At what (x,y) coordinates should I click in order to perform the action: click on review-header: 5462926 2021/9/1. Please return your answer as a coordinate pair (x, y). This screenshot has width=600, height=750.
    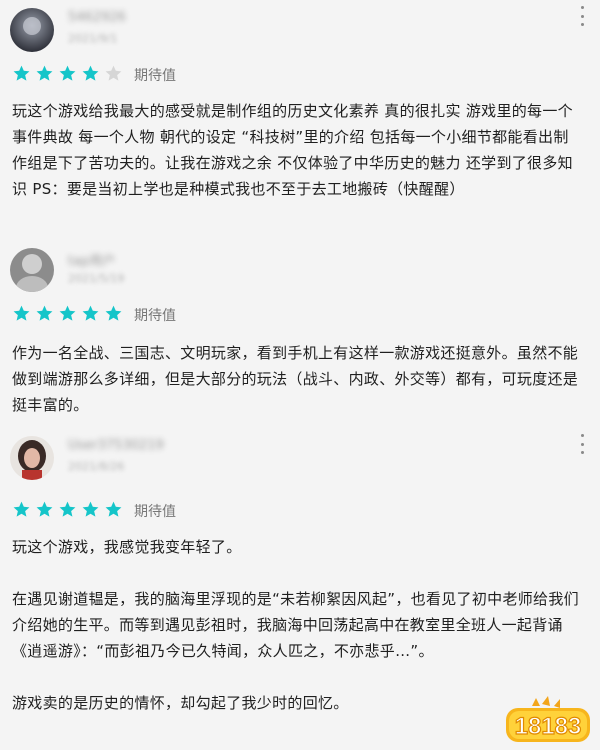
    Looking at the image, I should click on (300, 28).